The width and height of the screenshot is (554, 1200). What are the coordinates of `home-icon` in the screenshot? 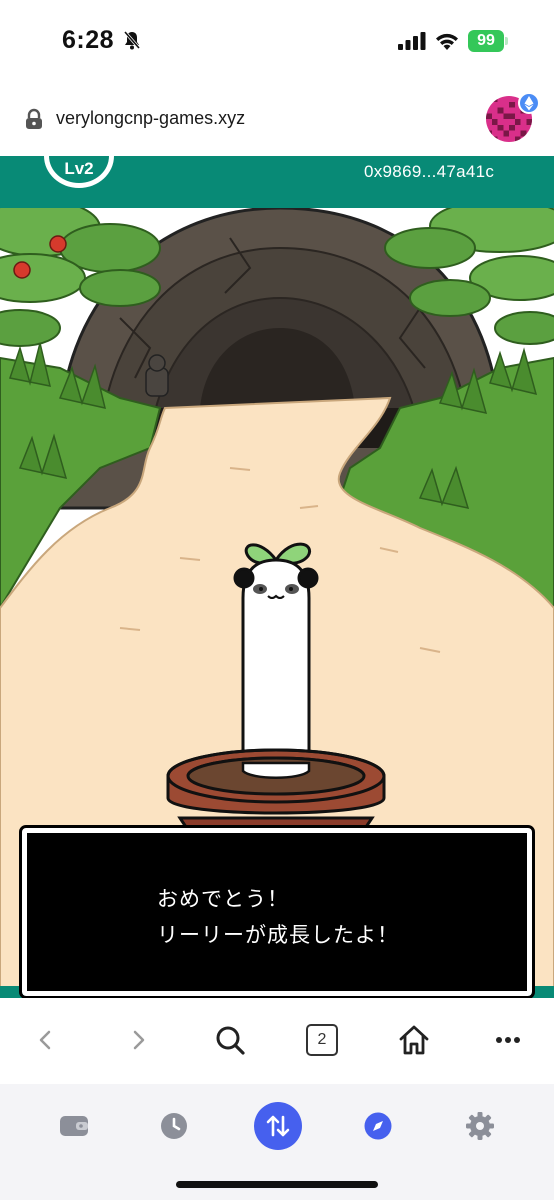 It's located at (414, 1040).